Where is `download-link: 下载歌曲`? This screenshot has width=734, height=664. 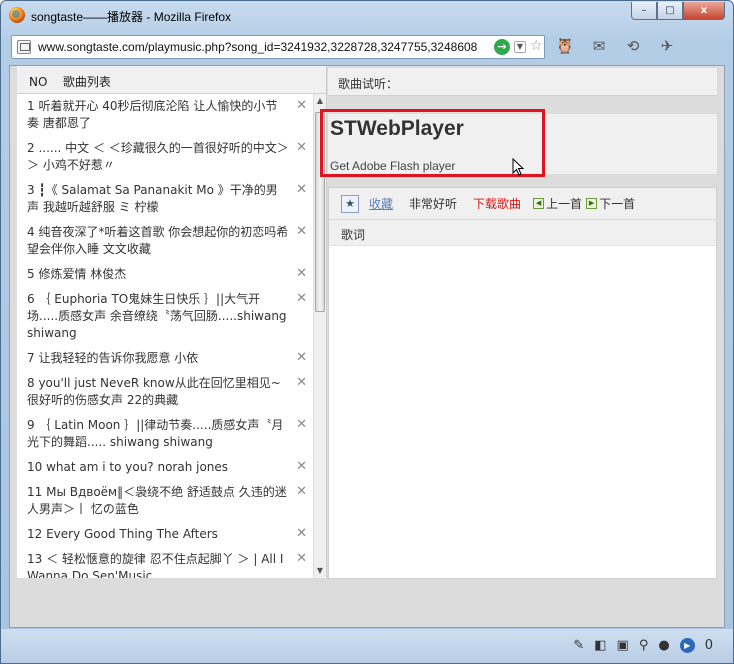 download-link: 下载歌曲 is located at coordinates (497, 203).